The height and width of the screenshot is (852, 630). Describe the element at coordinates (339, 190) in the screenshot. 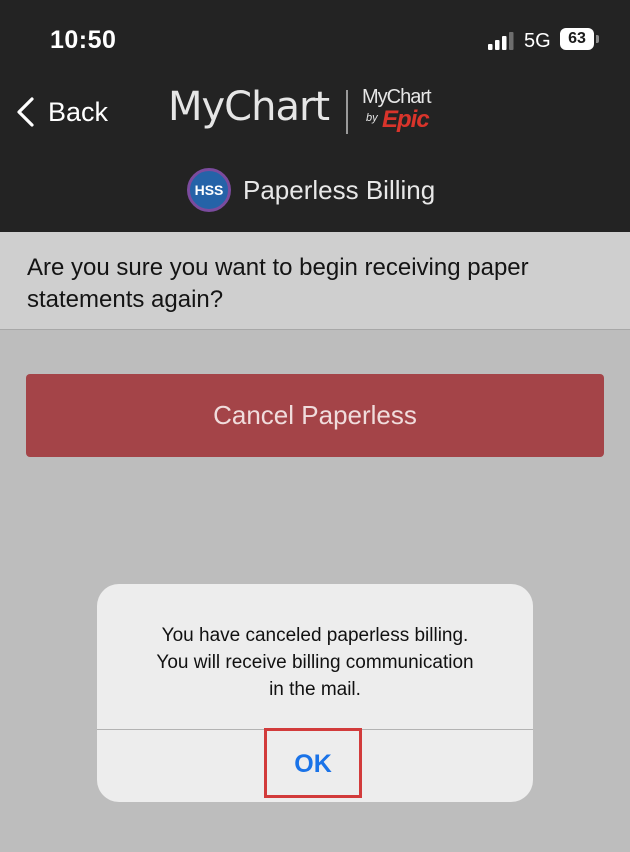

I see `page-title: Paperless Billing` at that location.